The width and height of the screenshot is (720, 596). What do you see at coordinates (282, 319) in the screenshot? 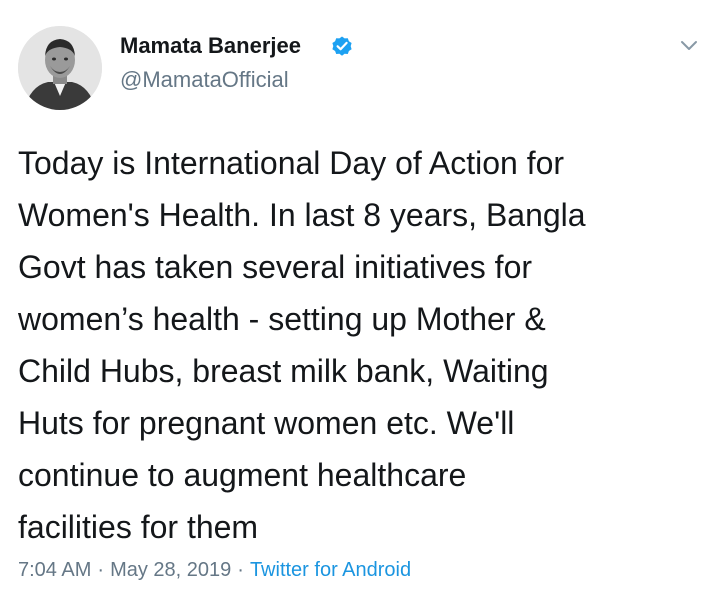
I see `tweet-text-line: women’s health - setting up Mother &` at bounding box center [282, 319].